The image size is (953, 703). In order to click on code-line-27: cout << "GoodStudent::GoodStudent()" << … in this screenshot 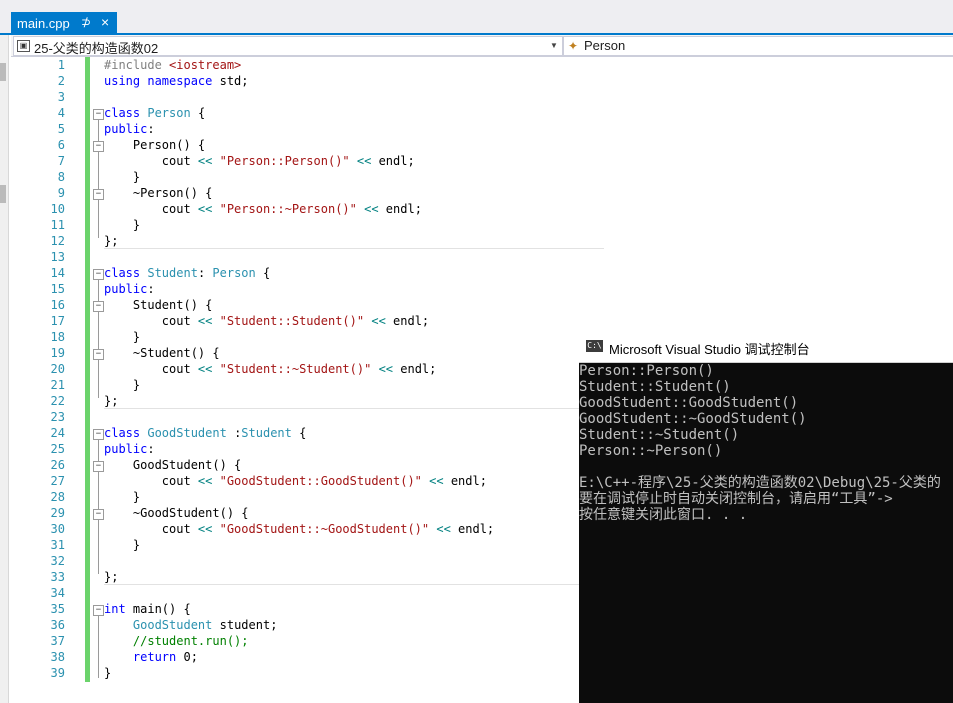, I will do `click(295, 481)`.